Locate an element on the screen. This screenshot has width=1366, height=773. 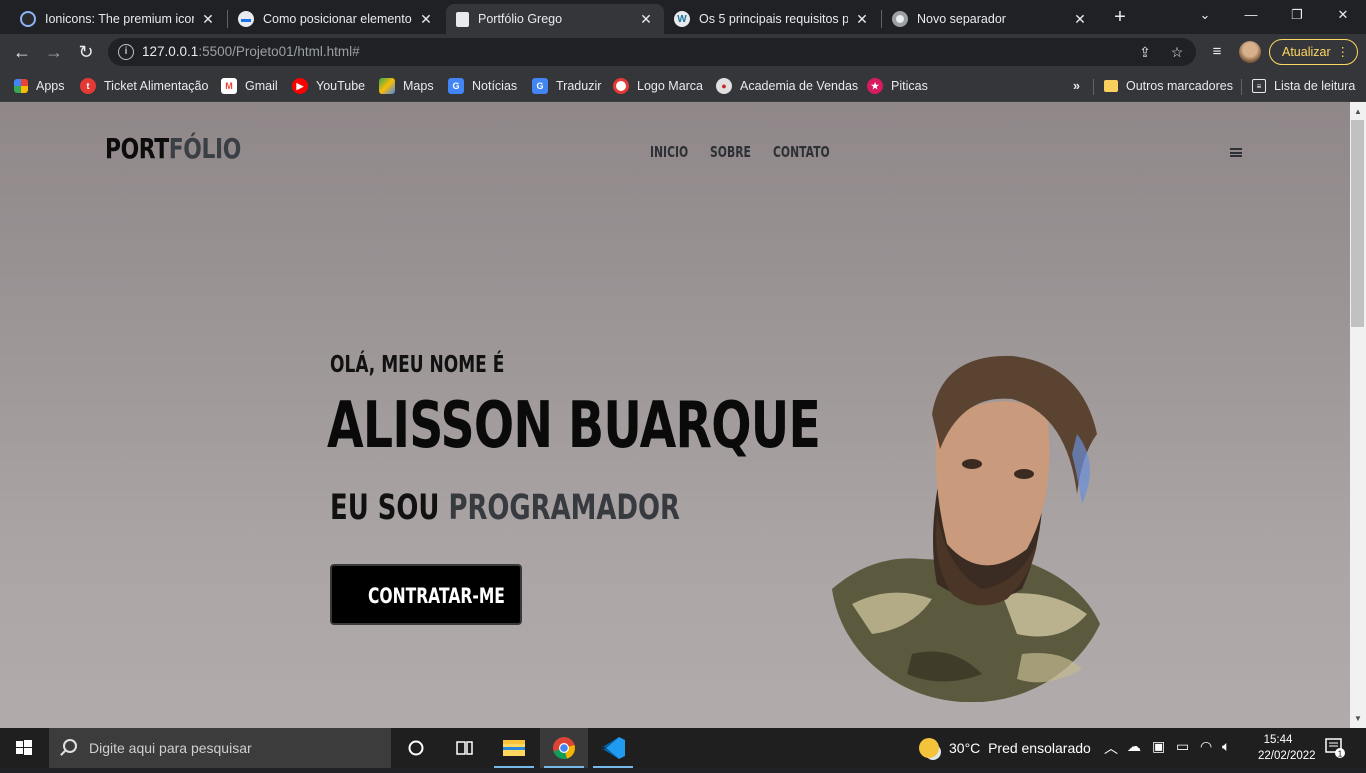
windows-logo-icon is located at coordinates (24, 747).